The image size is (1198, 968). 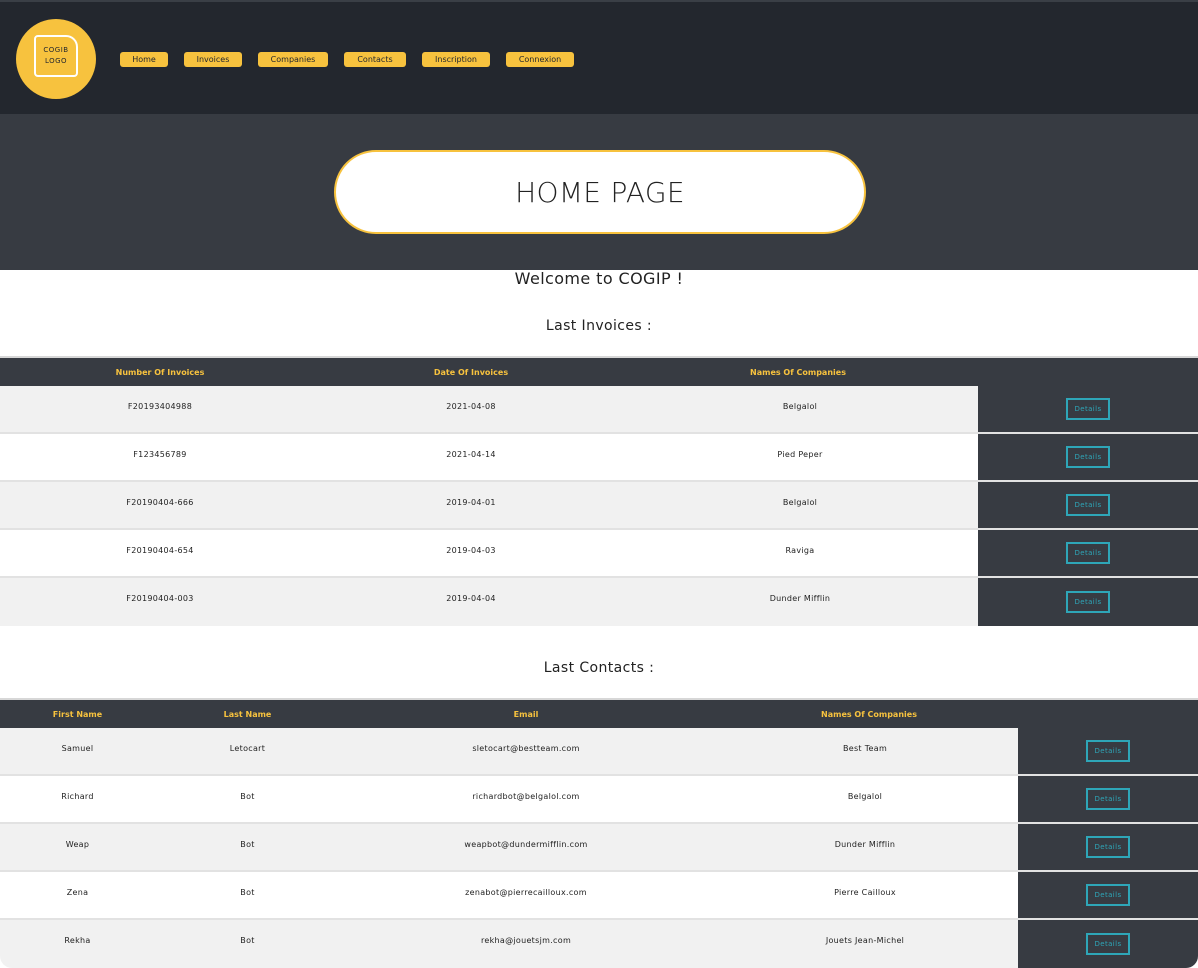 I want to click on invoice-date: 2019-04-03, so click(x=471, y=550).